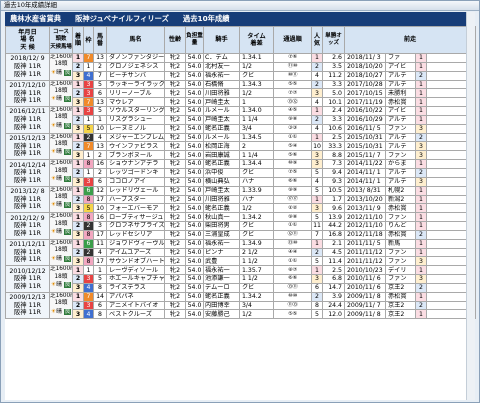 Image resolution: width=480 pixels, height=403 pixels. I want to click on horse-name: レーヌミノル, so click(135, 128).